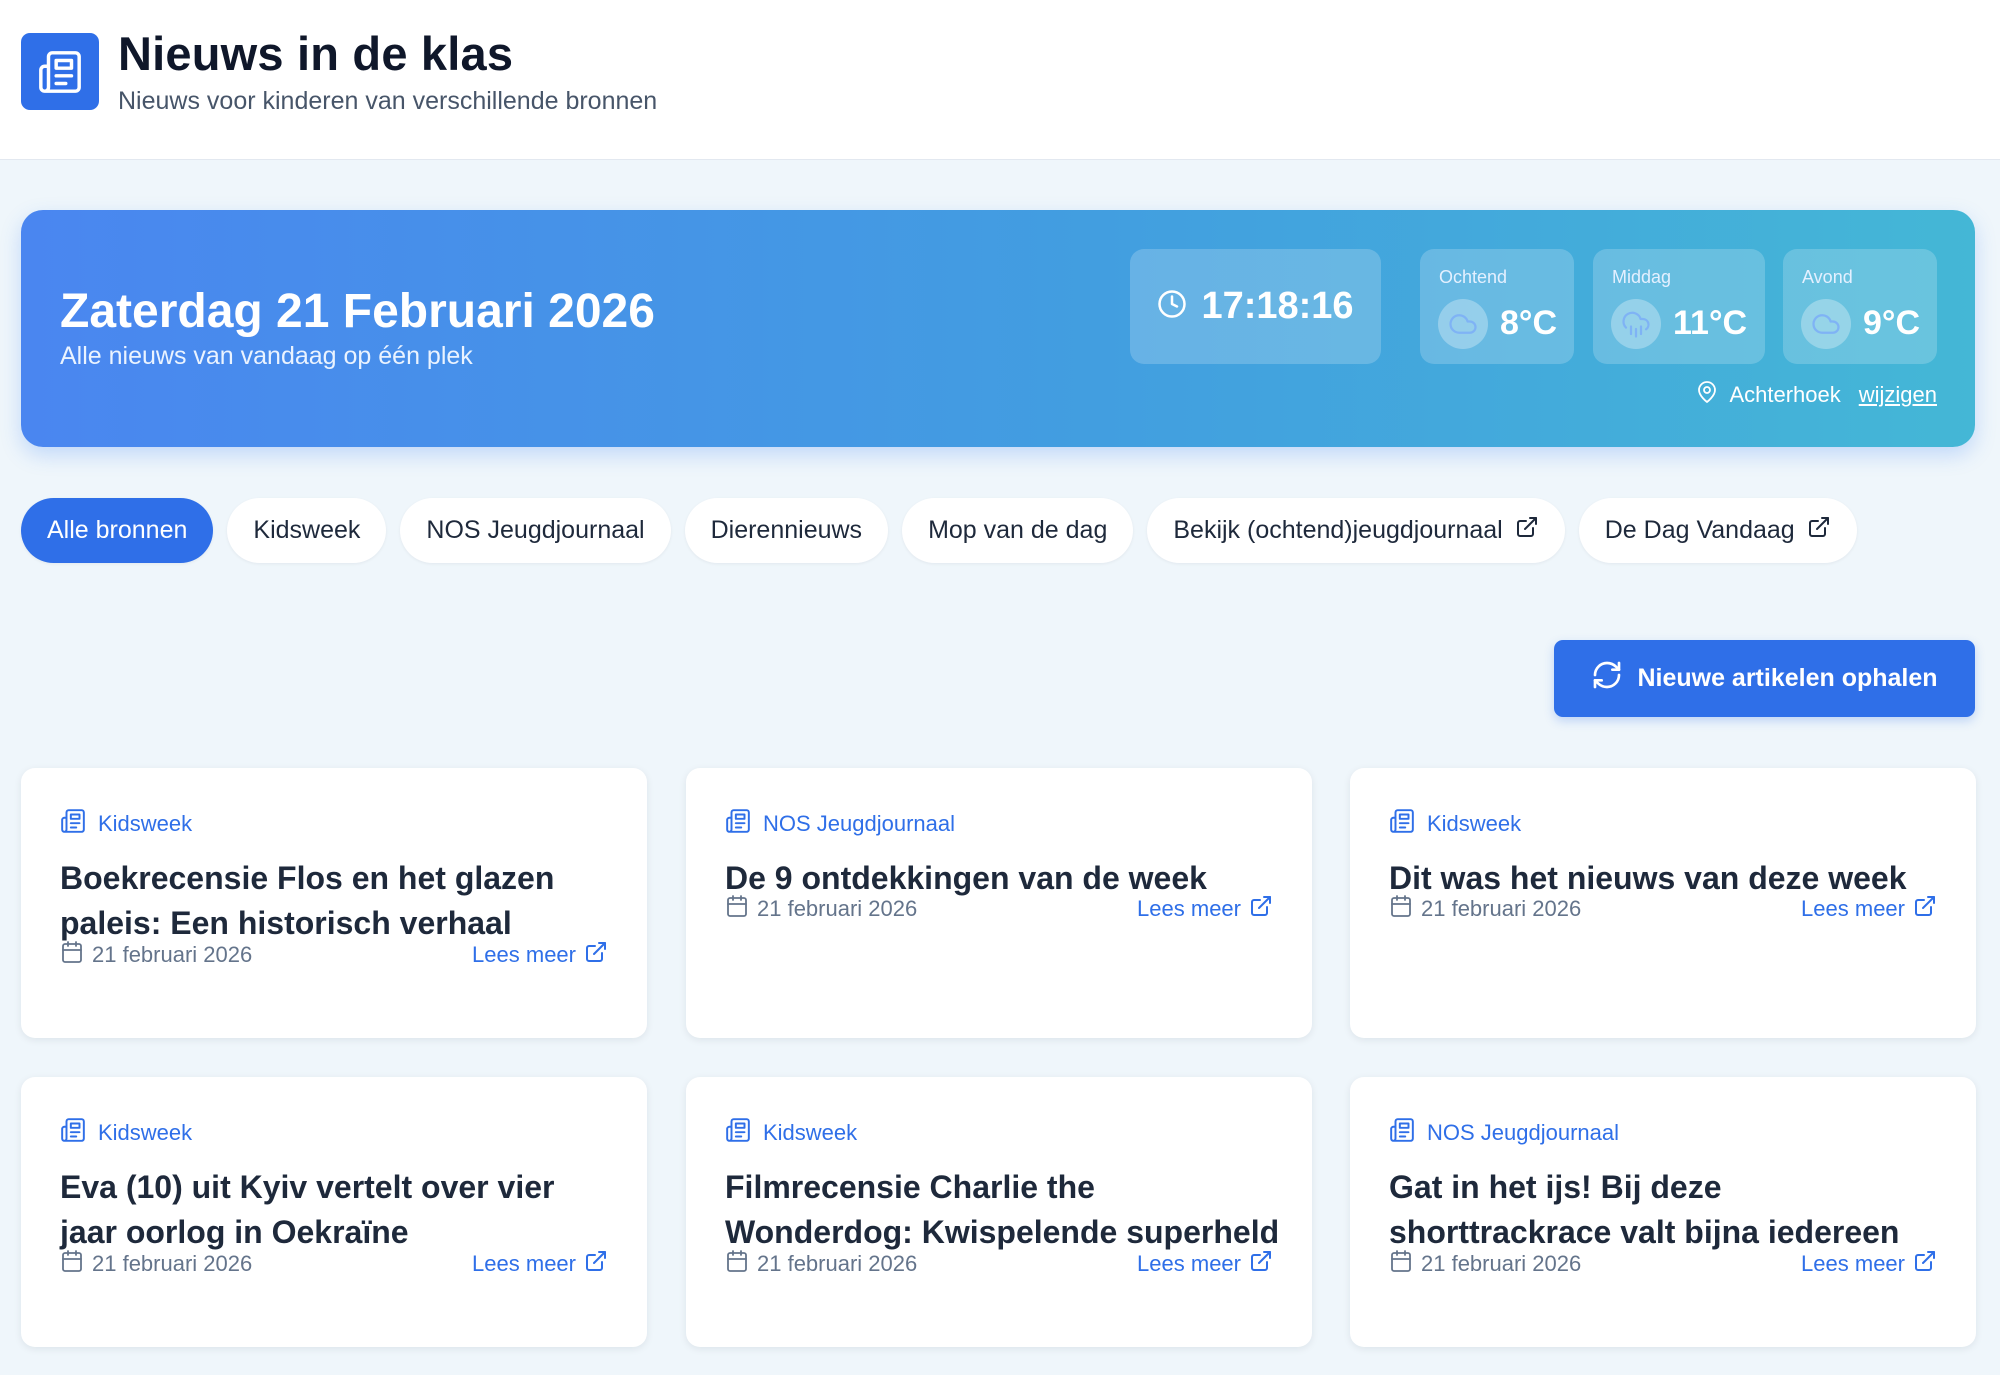  I want to click on weather-temp: 9°C, so click(1892, 323).